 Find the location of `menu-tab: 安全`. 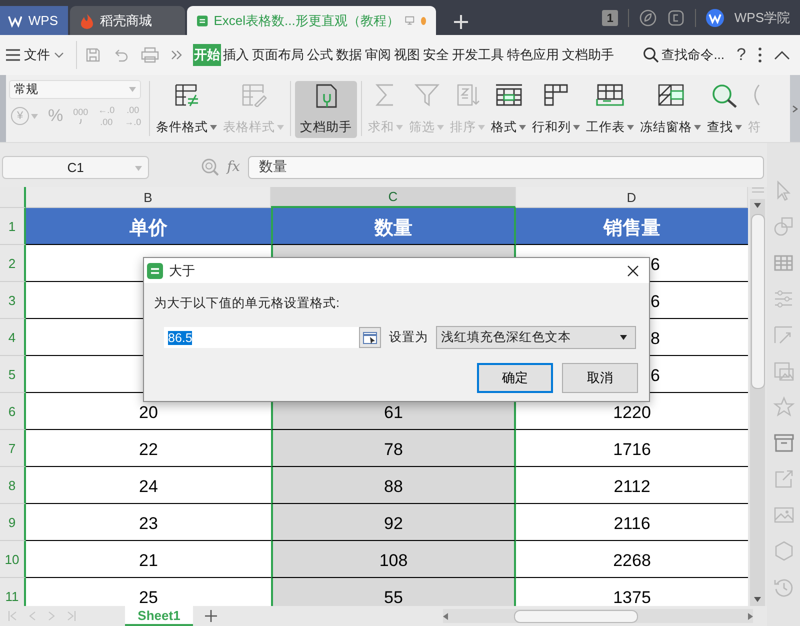

menu-tab: 安全 is located at coordinates (436, 55).